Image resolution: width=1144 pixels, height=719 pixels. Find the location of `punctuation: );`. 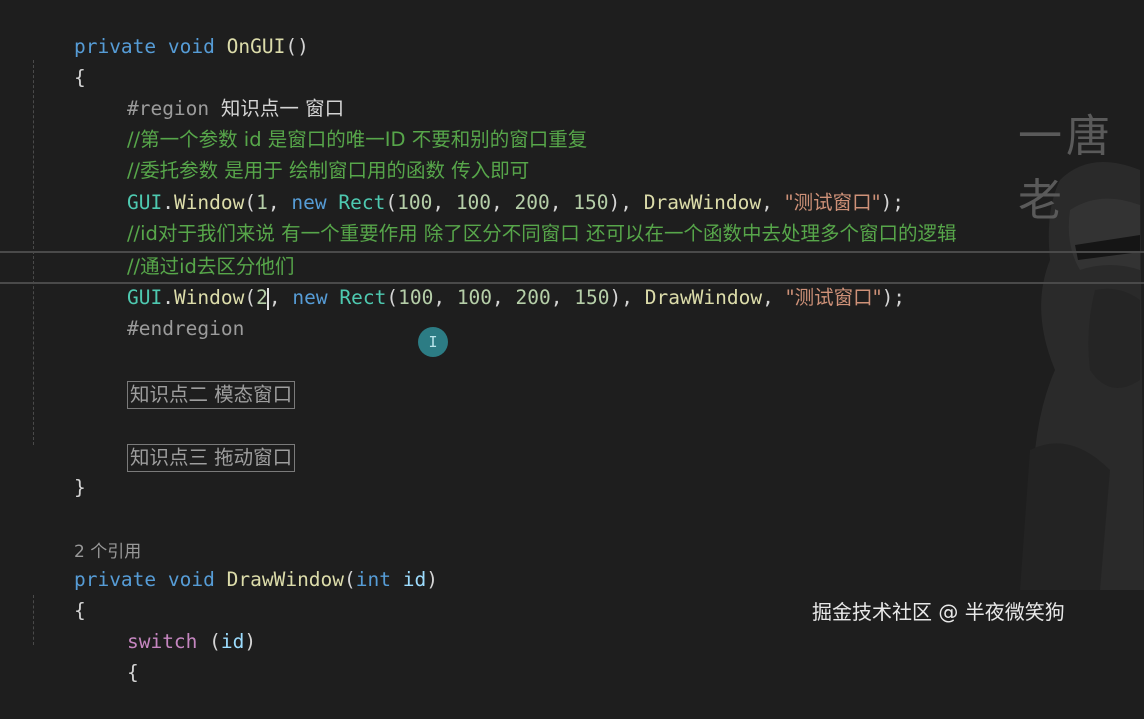

punctuation: ); is located at coordinates (893, 297).